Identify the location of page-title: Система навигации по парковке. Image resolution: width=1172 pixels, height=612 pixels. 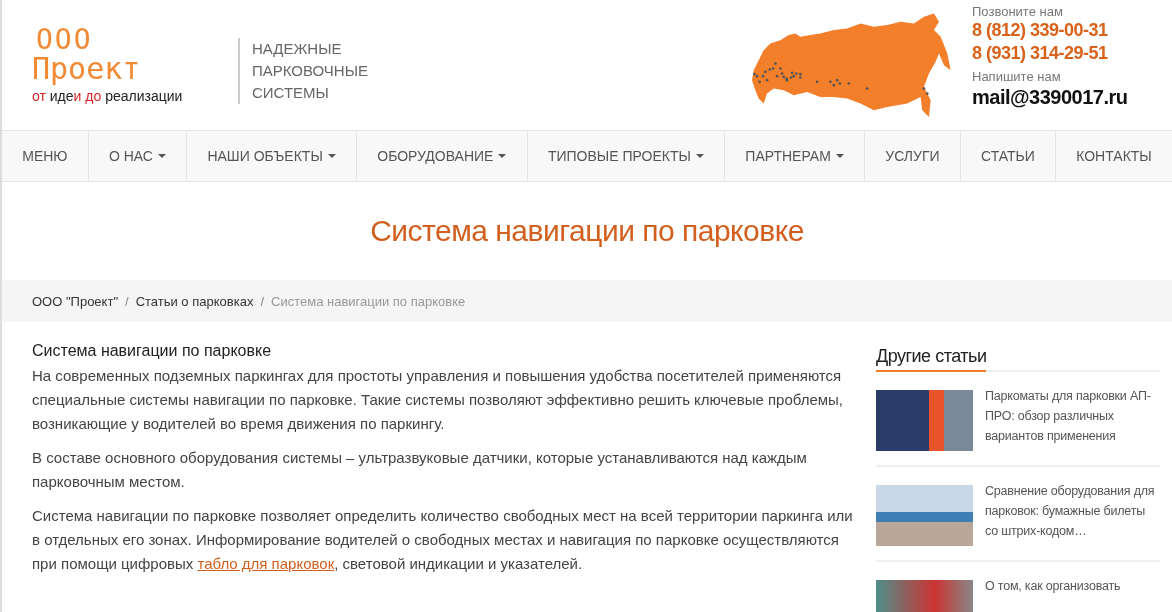
(587, 231).